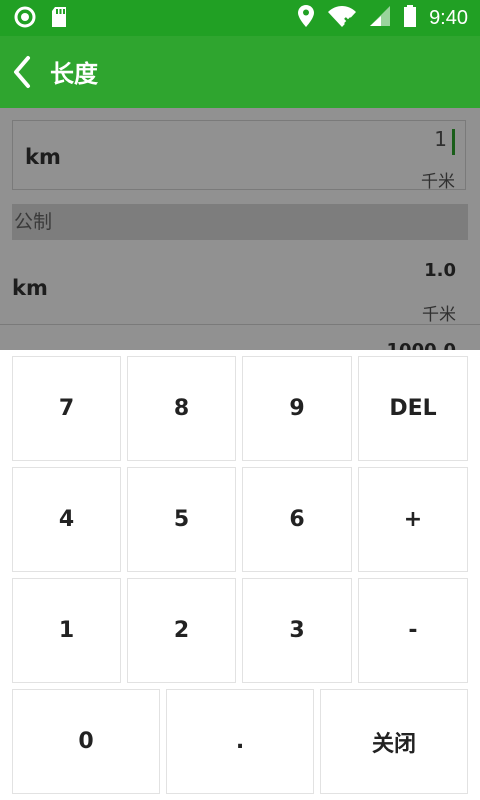 This screenshot has height=800, width=480. Describe the element at coordinates (66, 519) in the screenshot. I see `key-4: 4` at that location.